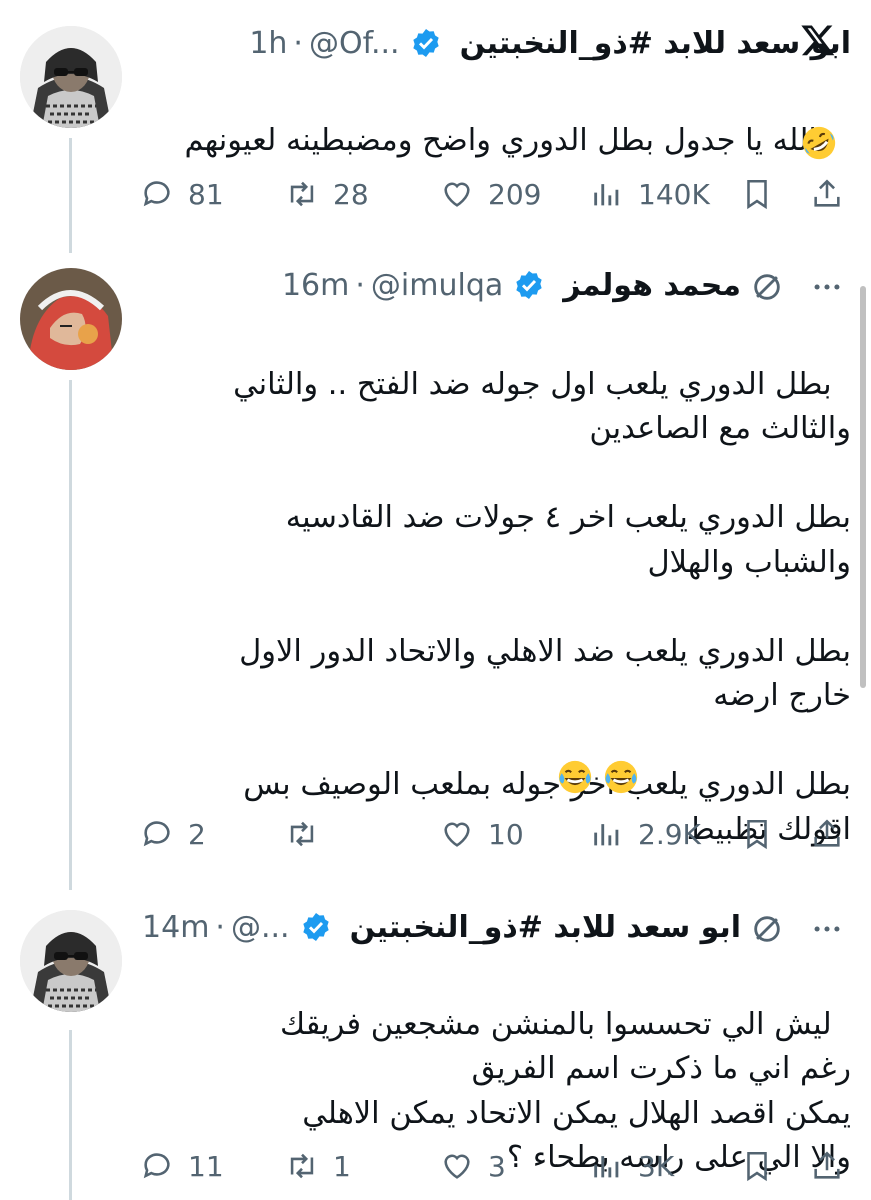  Describe the element at coordinates (182, 194) in the screenshot. I see `reply-button: 81` at that location.